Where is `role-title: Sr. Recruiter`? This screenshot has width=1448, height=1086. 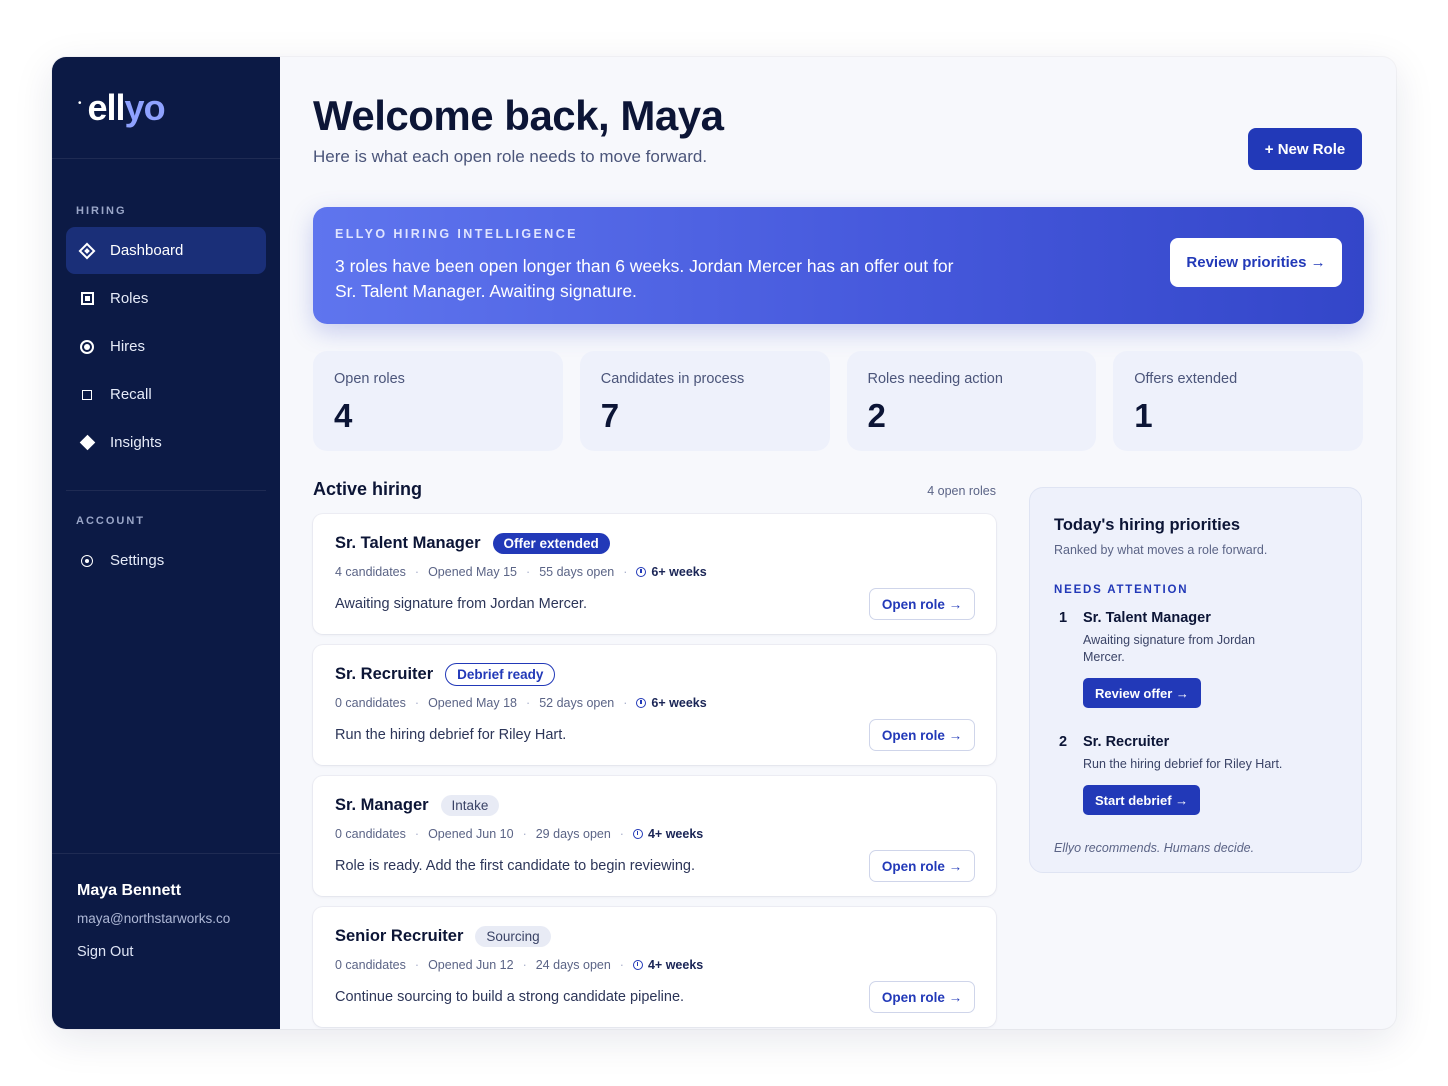 role-title: Sr. Recruiter is located at coordinates (384, 674).